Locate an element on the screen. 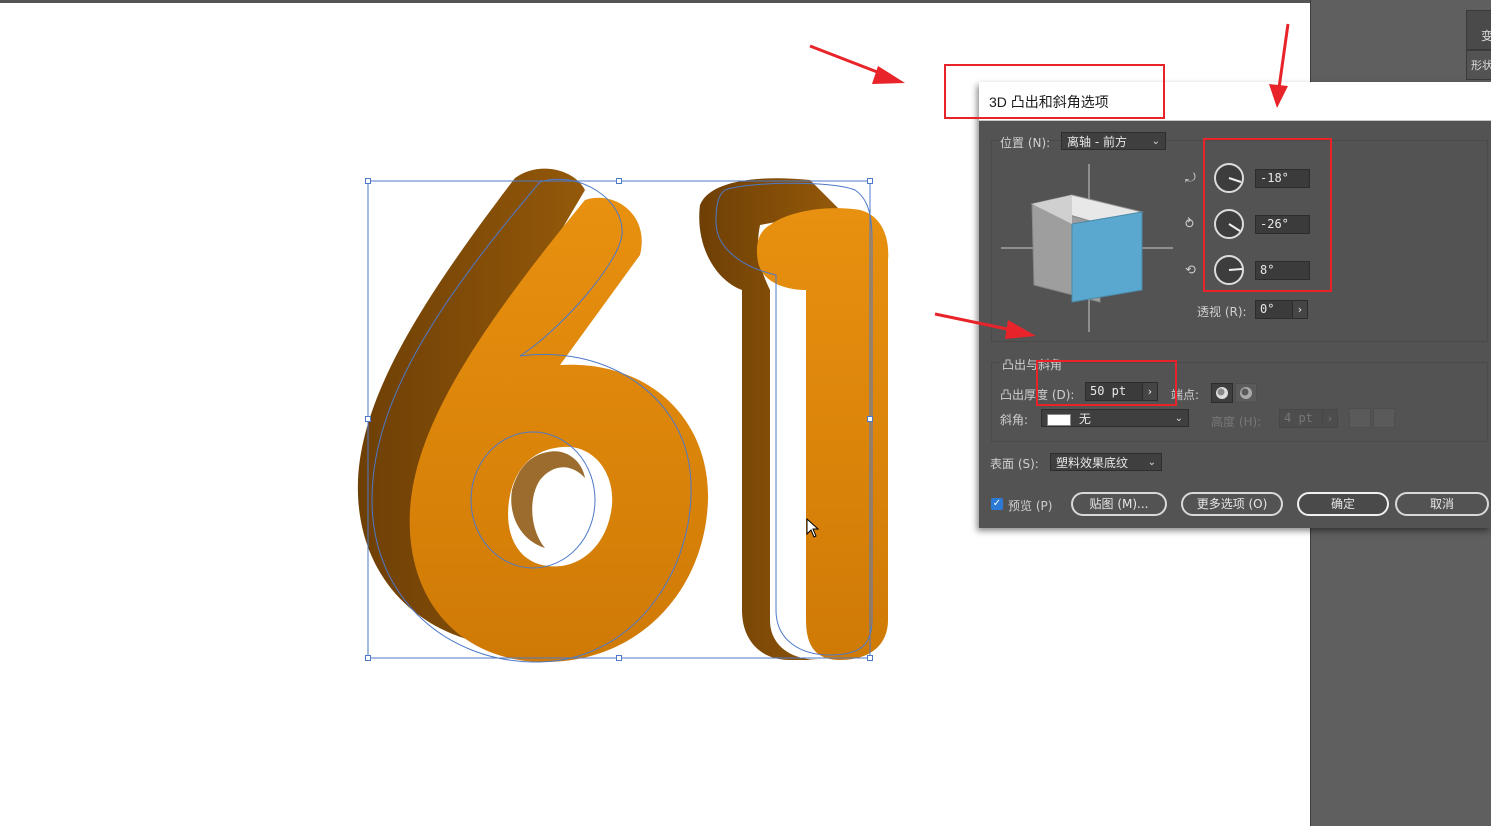 Image resolution: width=1491 pixels, height=826 pixels. height-field: 4 pt is located at coordinates (1301, 418).